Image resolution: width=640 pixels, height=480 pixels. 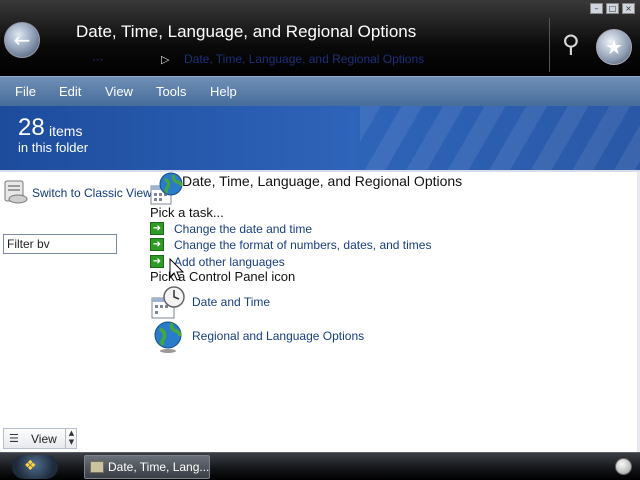 What do you see at coordinates (168, 337) in the screenshot?
I see `globe-icon` at bounding box center [168, 337].